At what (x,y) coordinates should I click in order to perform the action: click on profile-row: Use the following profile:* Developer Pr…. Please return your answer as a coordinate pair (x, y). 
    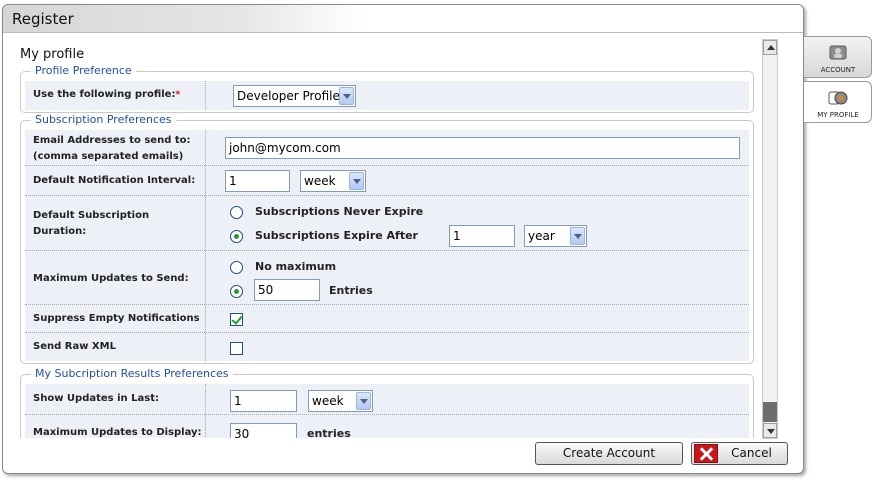
    Looking at the image, I should click on (387, 95).